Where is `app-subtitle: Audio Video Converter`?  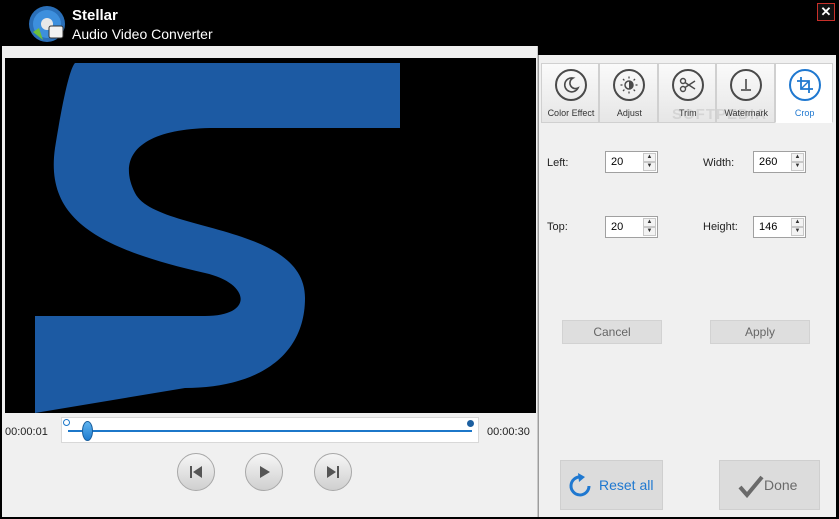 app-subtitle: Audio Video Converter is located at coordinates (142, 34).